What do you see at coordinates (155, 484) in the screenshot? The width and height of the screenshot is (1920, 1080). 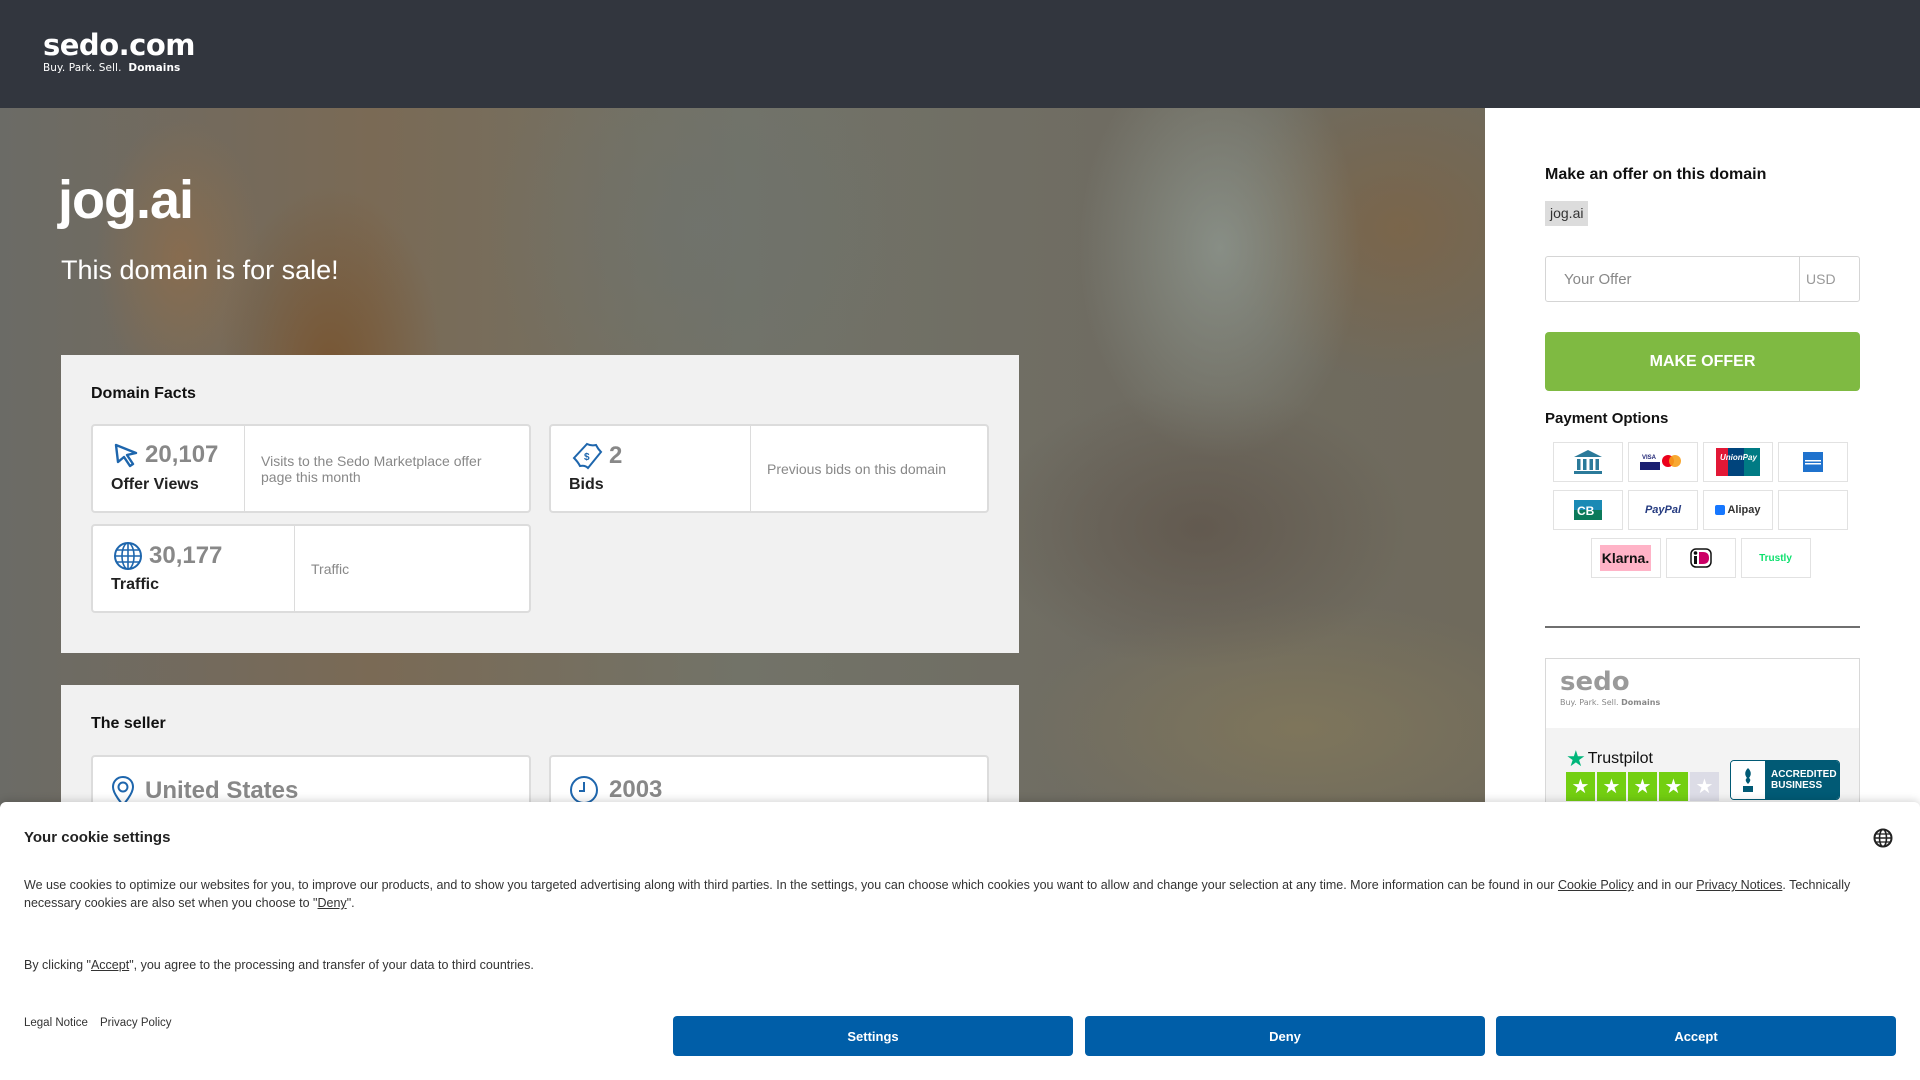 I see `offer-views-label: Offer Views` at bounding box center [155, 484].